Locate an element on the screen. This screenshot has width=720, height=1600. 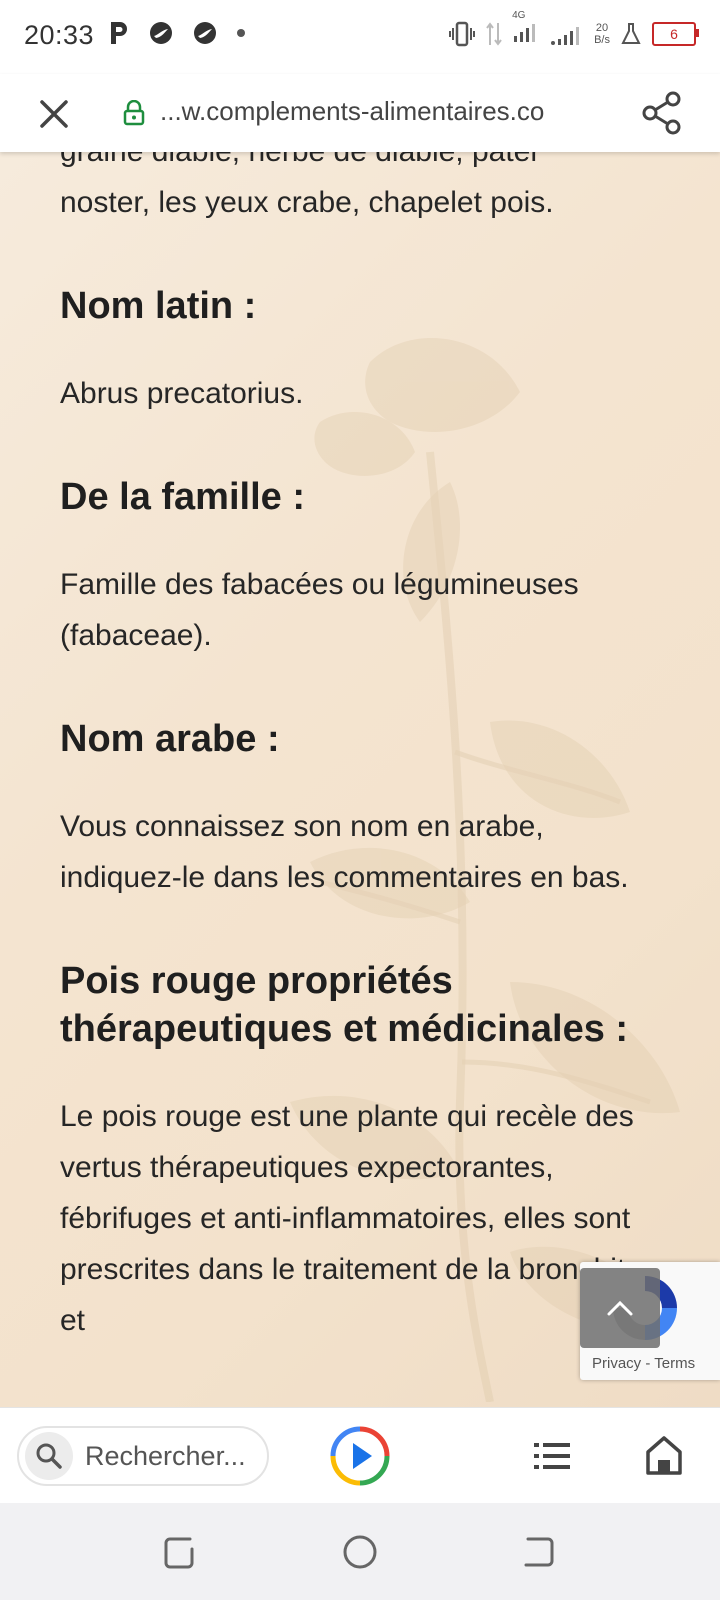
back-icon is located at coordinates (539, 1552).